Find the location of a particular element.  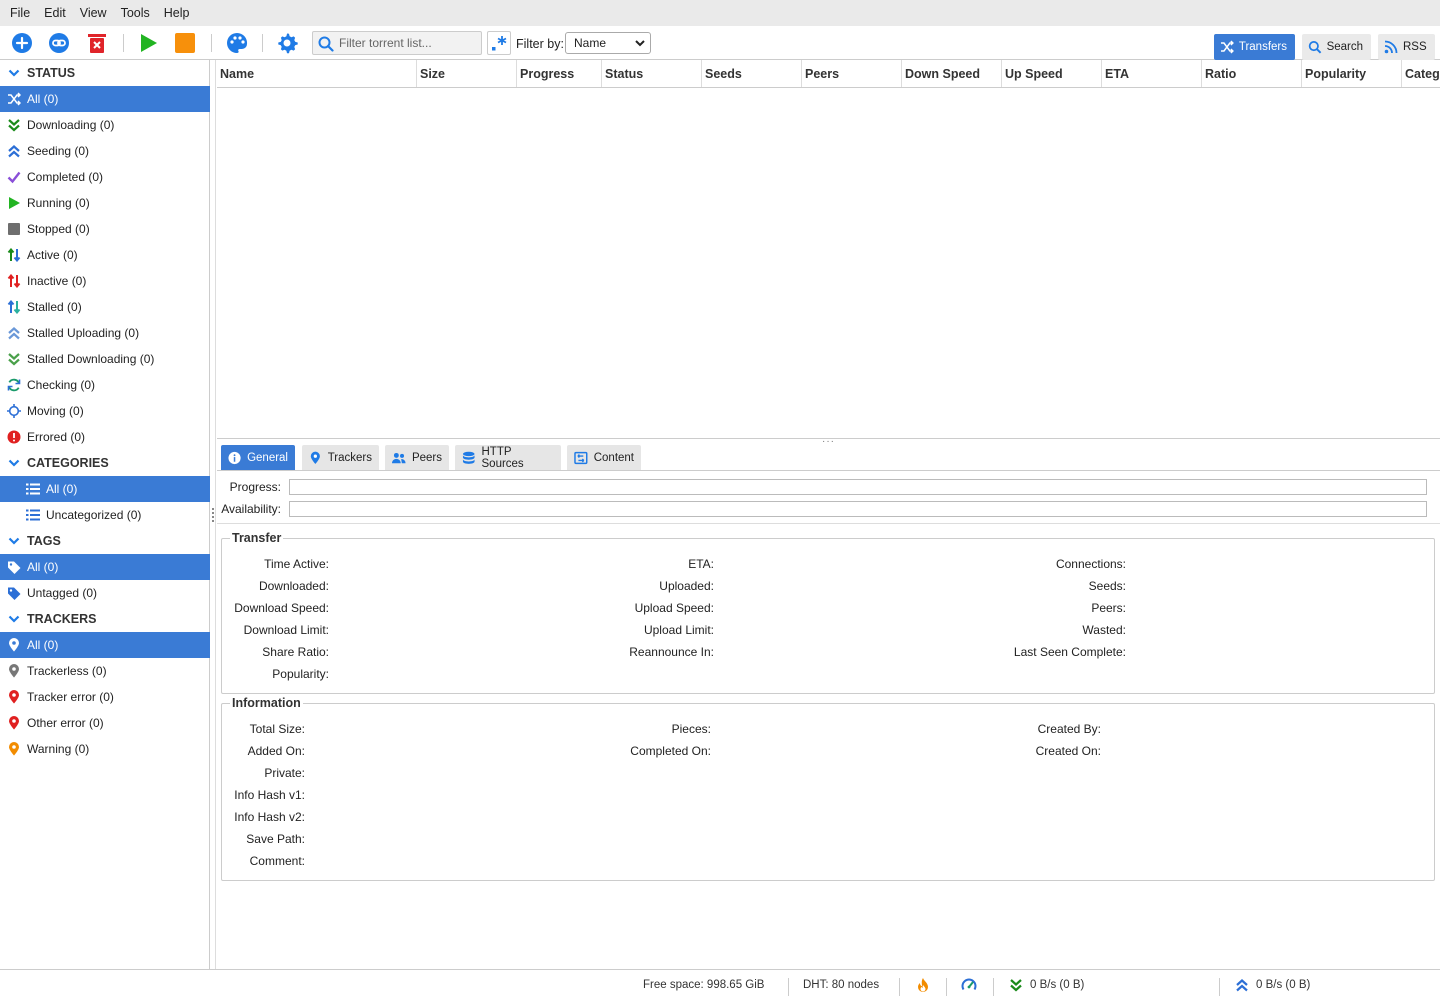

chevron-down-icon is located at coordinates (14, 619).